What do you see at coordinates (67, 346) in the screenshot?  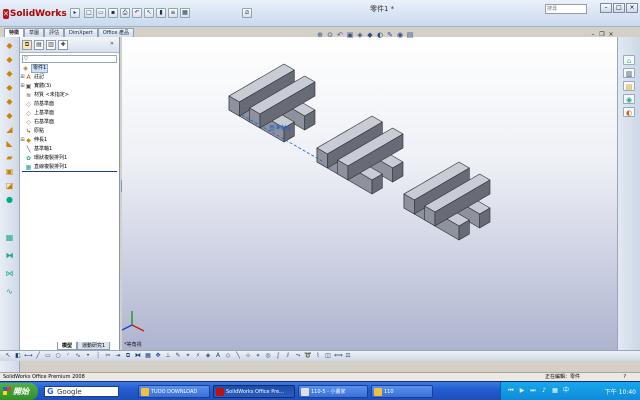 I see `tab-model: 模型` at bounding box center [67, 346].